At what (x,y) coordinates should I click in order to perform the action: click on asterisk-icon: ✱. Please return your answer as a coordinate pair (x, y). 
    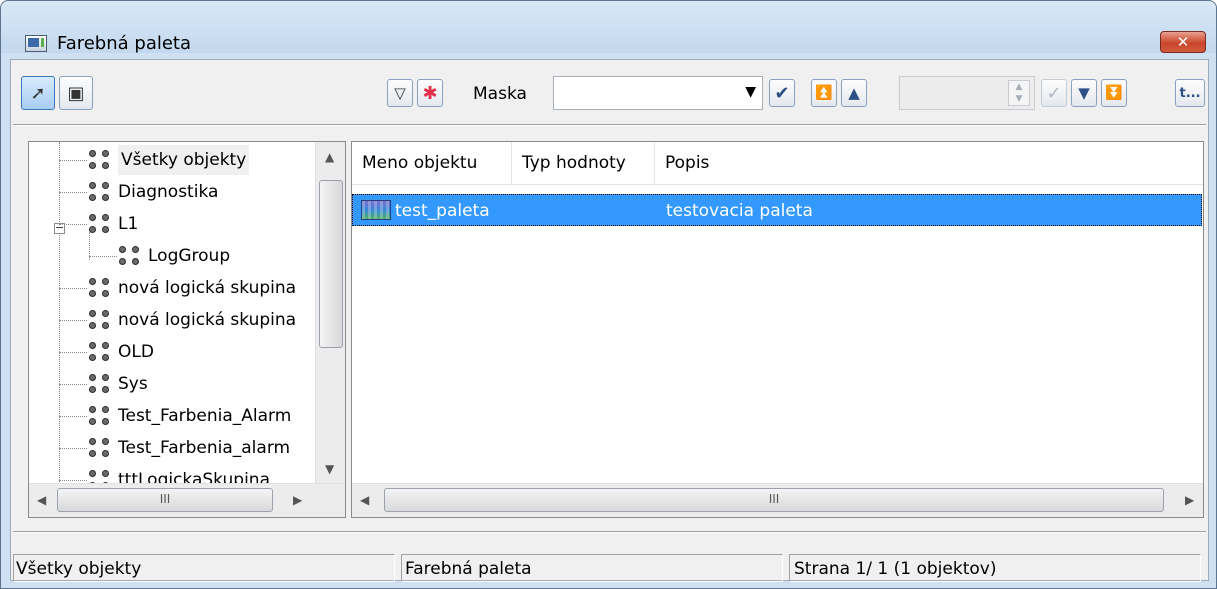
    Looking at the image, I should click on (430, 93).